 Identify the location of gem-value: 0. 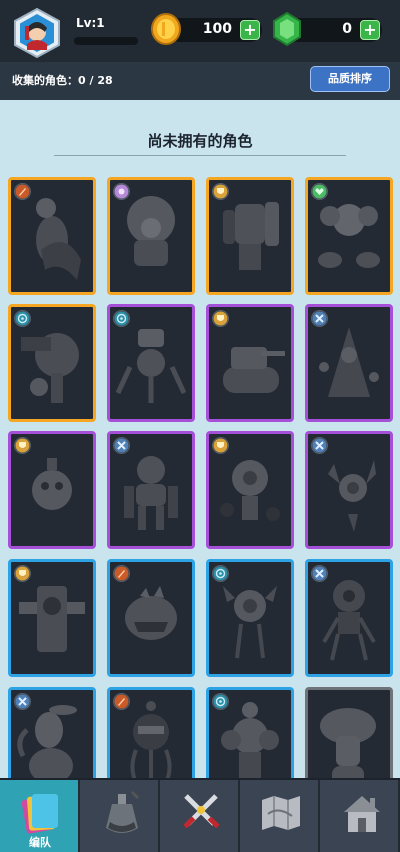
(347, 29).